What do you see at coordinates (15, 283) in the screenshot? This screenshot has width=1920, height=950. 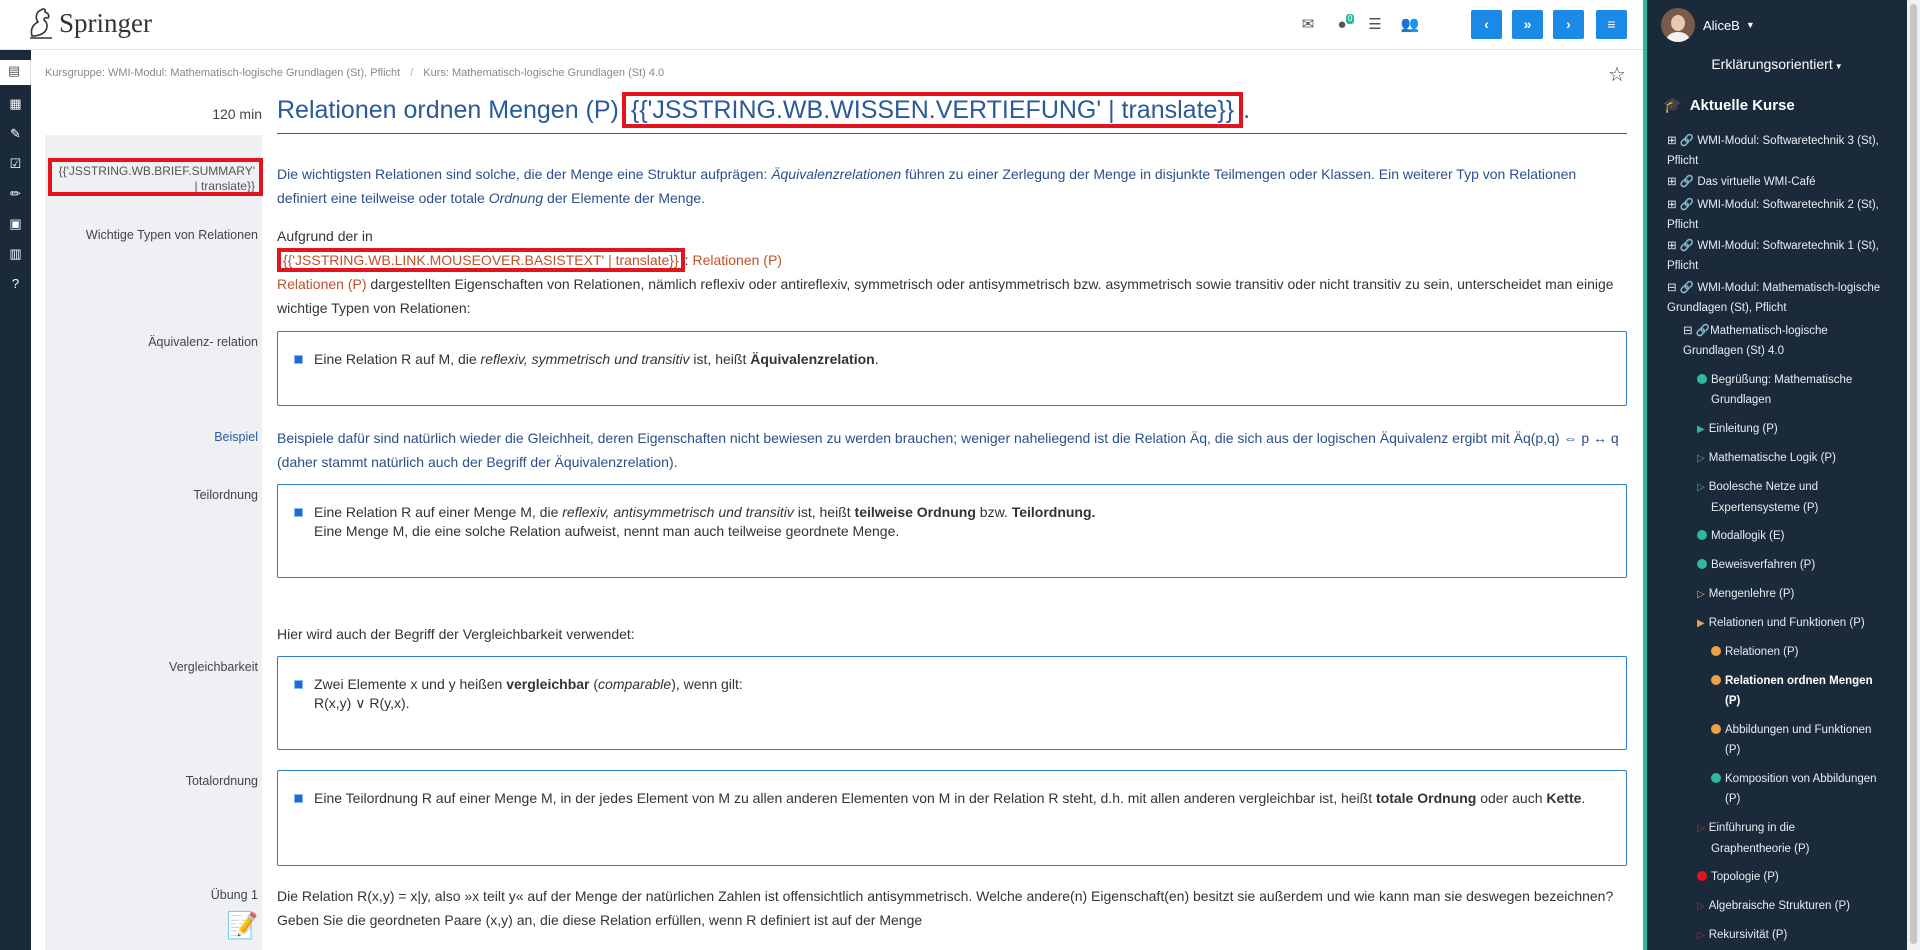 I see `help-icon: ?` at bounding box center [15, 283].